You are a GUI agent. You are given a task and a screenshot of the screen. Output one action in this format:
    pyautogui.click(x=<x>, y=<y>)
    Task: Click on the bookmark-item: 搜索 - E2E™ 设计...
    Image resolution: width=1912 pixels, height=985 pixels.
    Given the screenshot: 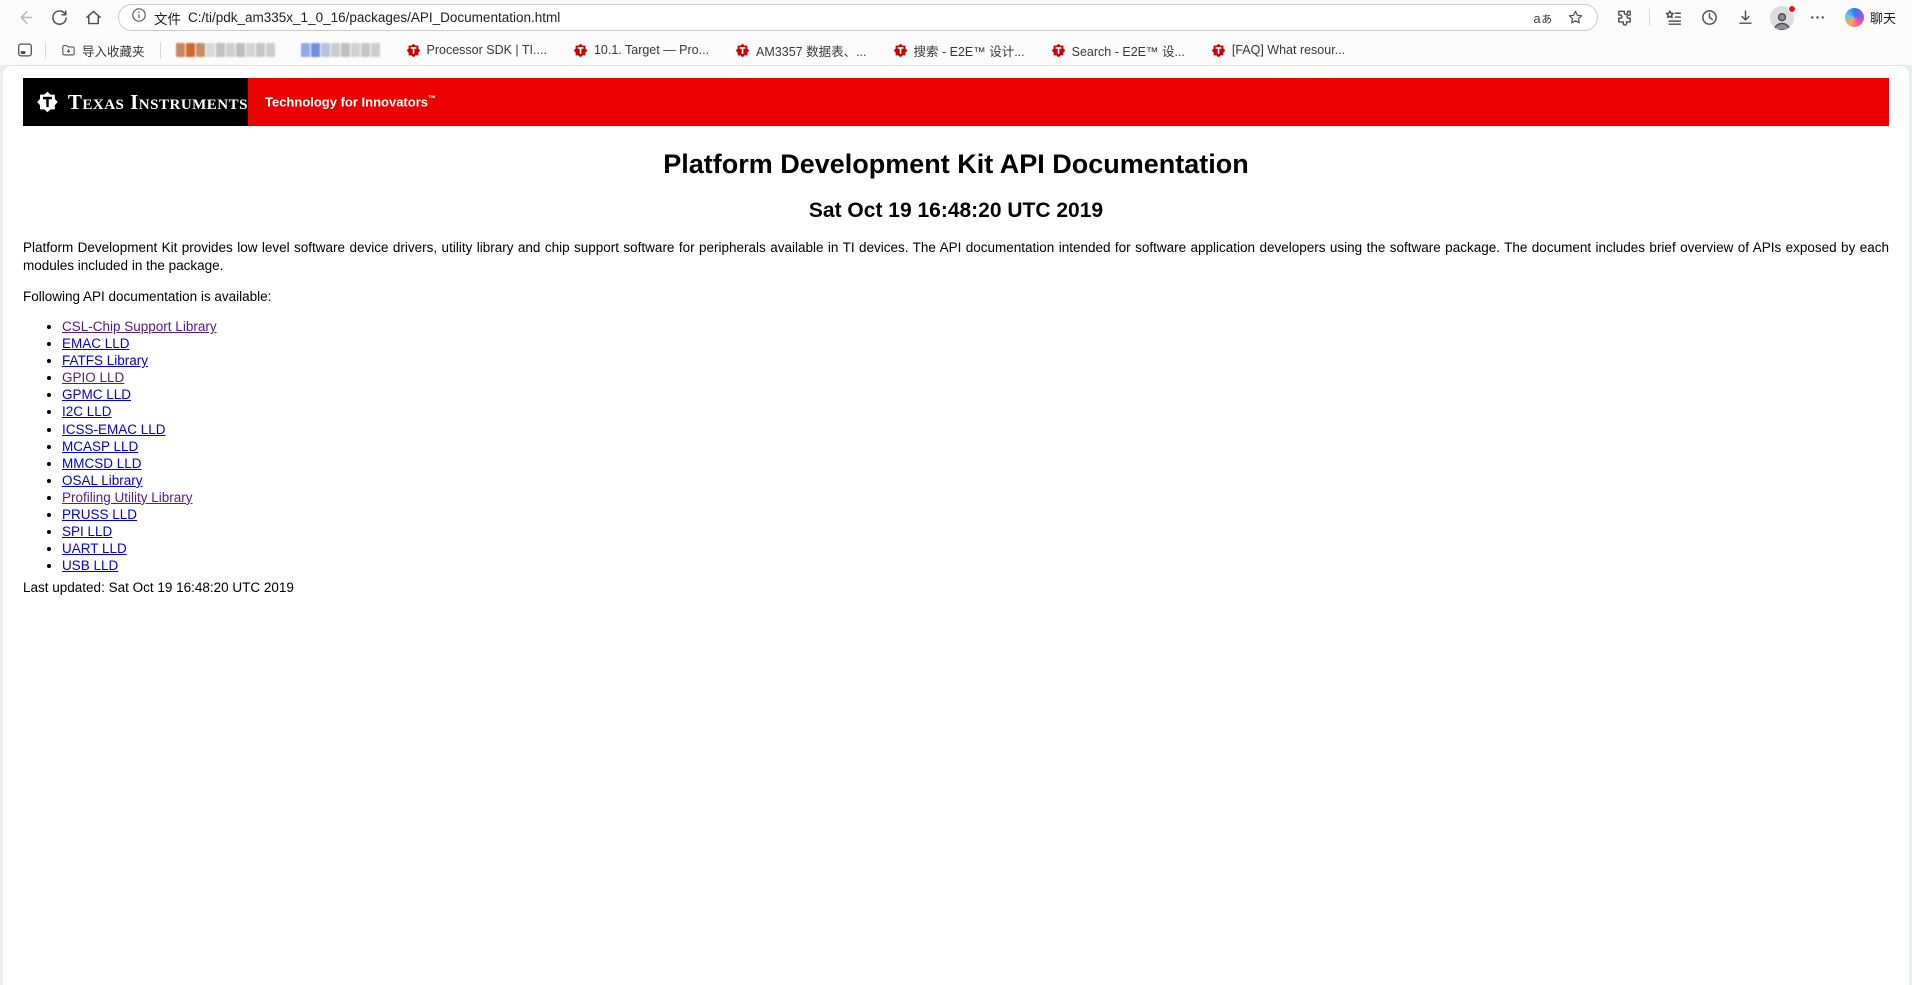 What is the action you would take?
    pyautogui.click(x=959, y=50)
    